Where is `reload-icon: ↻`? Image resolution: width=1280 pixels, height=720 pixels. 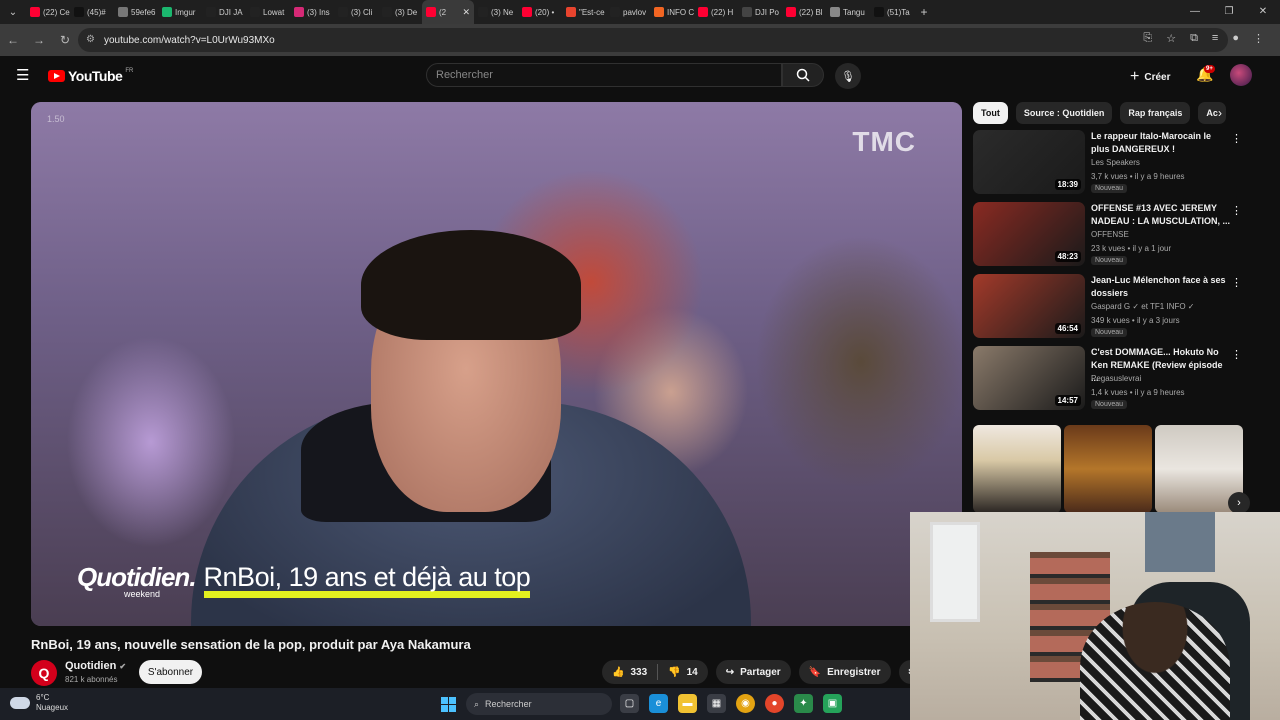
reload-icon: ↻ is located at coordinates (65, 40).